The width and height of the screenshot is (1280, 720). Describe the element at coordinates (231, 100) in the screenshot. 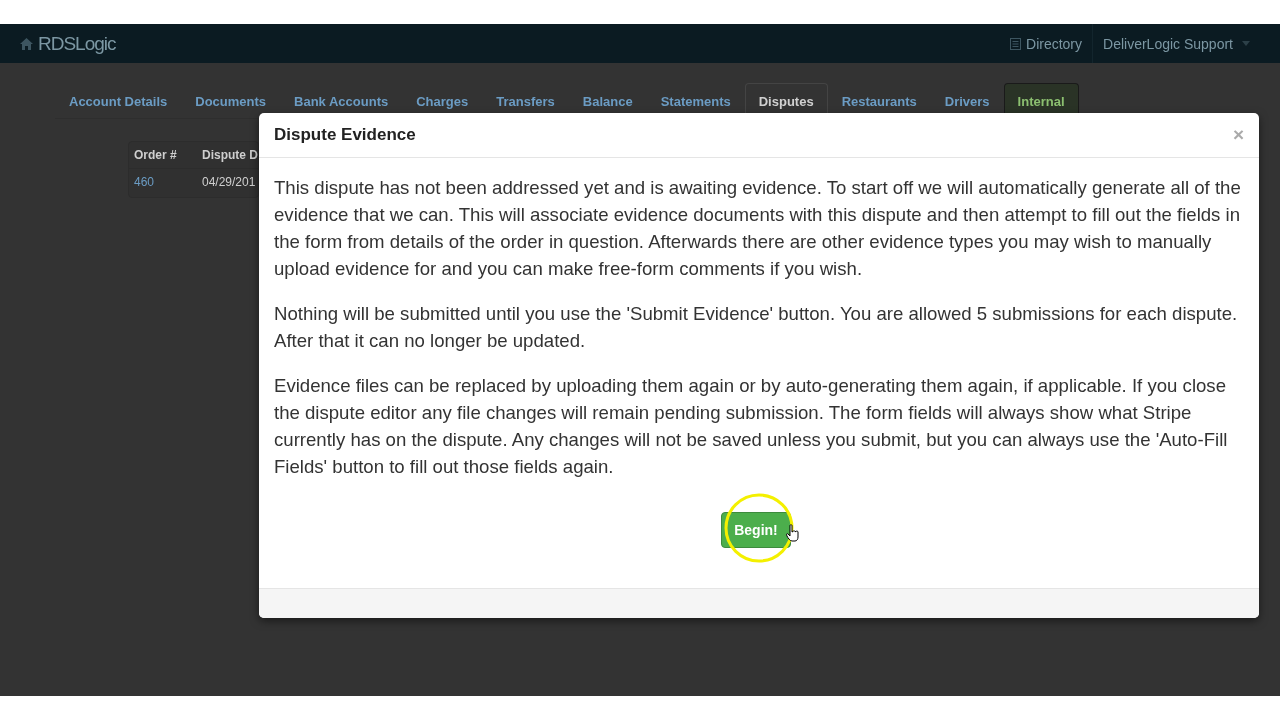

I see `tab: Documents` at that location.